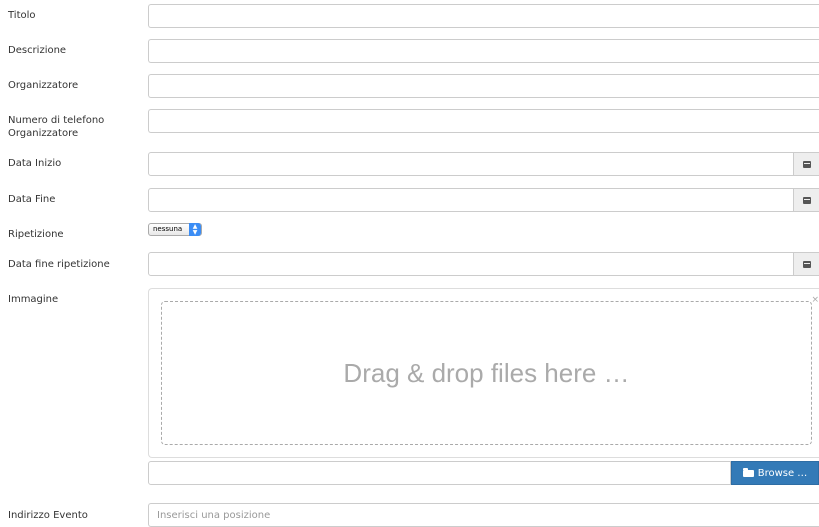 The image size is (819, 527). I want to click on label-indirizzo: Indirizzo Evento, so click(48, 515).